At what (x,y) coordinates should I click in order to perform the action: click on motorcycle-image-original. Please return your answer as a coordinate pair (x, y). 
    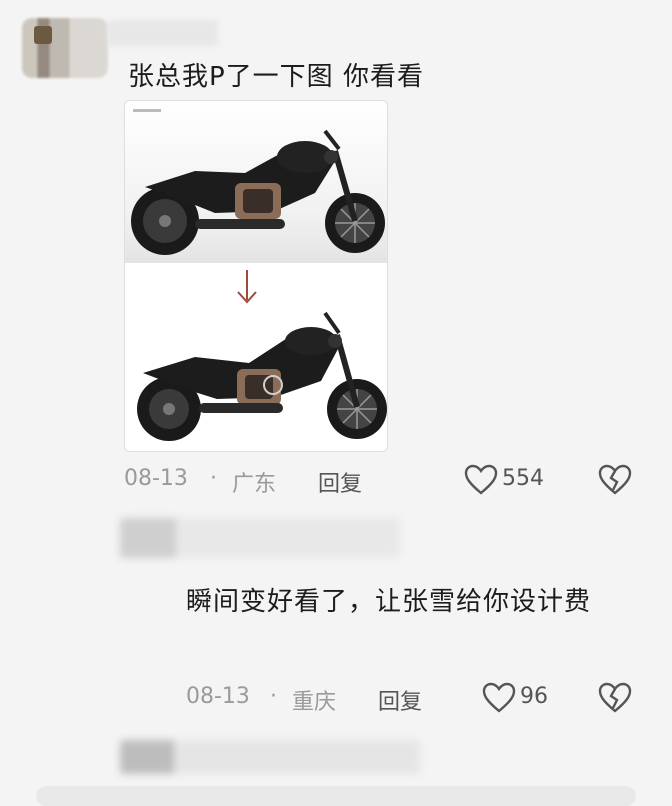
    Looking at the image, I should click on (256, 182).